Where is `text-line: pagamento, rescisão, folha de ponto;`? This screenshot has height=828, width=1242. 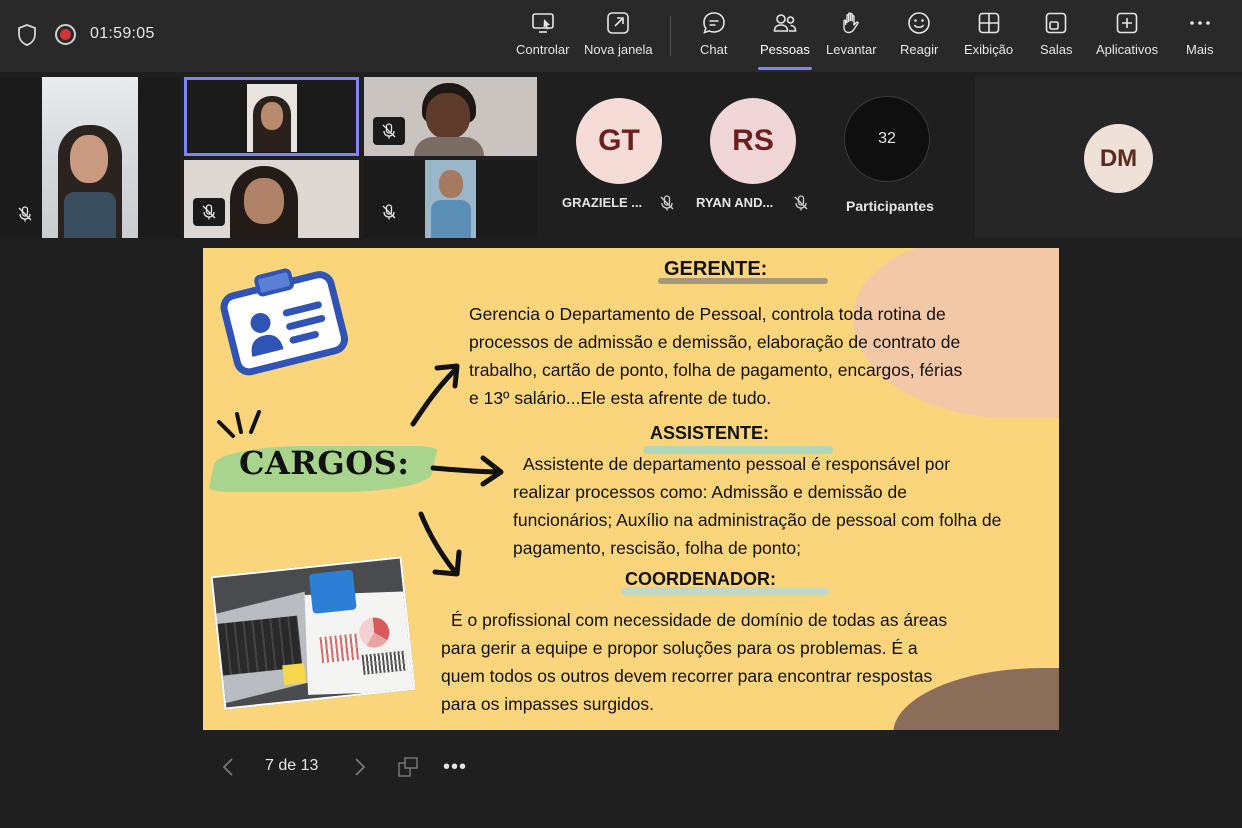
text-line: pagamento, rescisão, folha de ponto; is located at coordinates (657, 548).